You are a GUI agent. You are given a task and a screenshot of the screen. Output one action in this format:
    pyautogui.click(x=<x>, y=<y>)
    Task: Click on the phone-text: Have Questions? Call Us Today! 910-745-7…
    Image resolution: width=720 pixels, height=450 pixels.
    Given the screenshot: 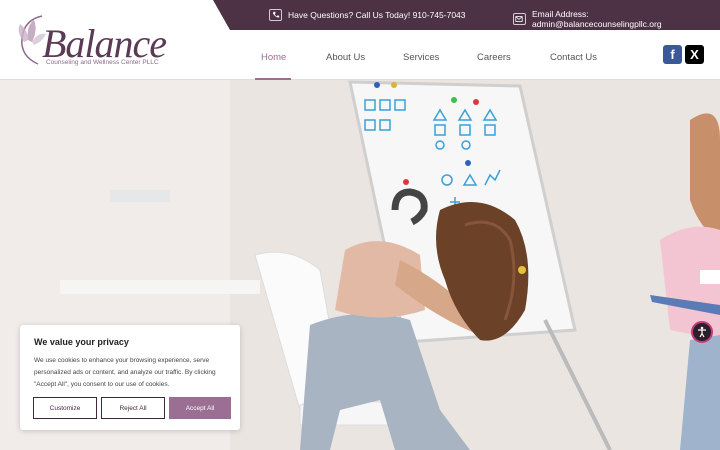 What is the action you would take?
    pyautogui.click(x=377, y=15)
    